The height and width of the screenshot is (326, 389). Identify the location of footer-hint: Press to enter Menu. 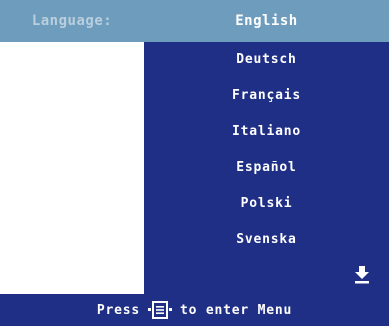
(194, 310).